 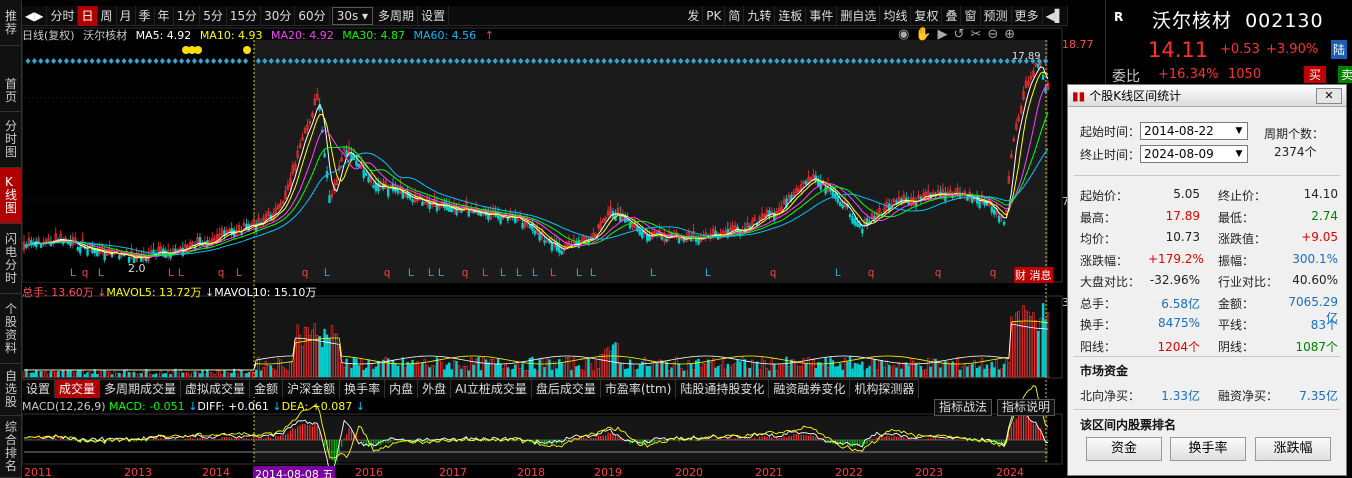 I want to click on tab-7: 内盘, so click(x=402, y=389).